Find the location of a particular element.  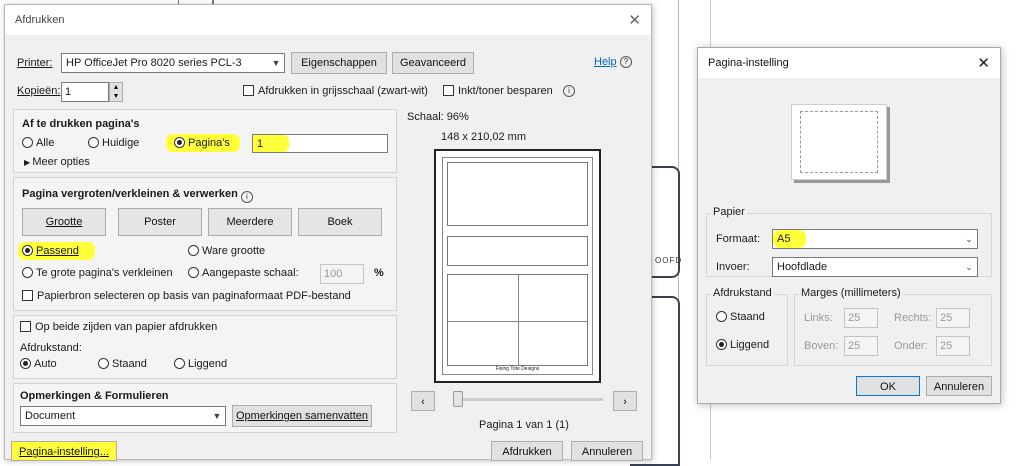

dialog-title: Afdrukken is located at coordinates (40, 20).